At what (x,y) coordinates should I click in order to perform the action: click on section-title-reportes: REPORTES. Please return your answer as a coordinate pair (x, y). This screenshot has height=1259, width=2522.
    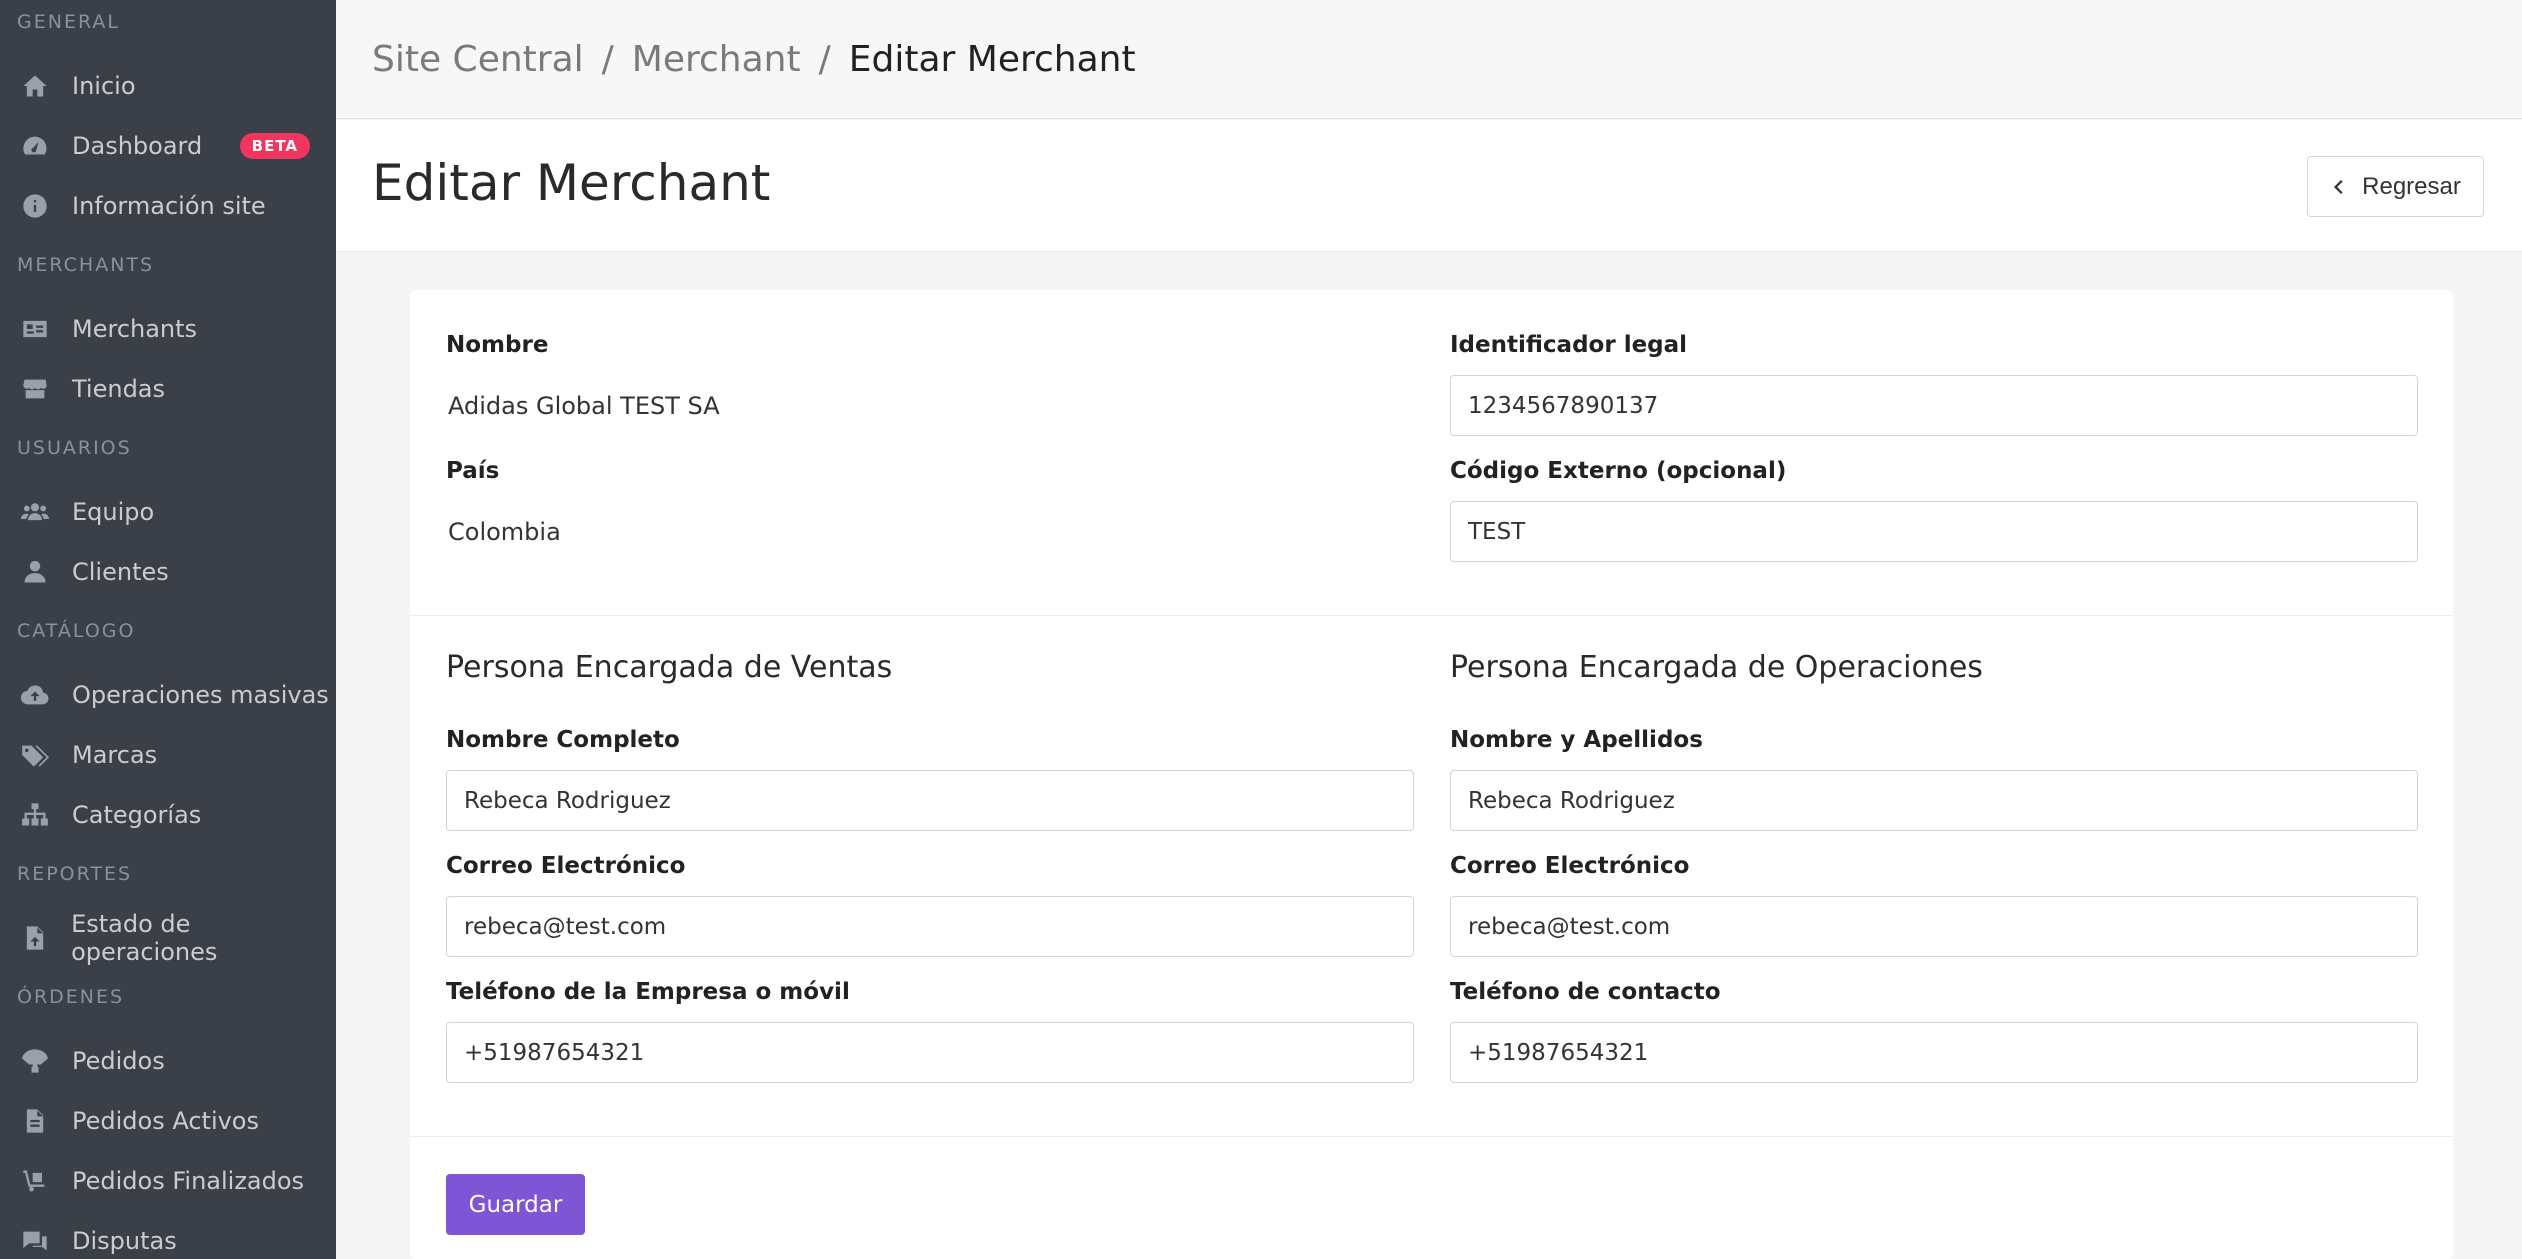
    Looking at the image, I should click on (75, 874).